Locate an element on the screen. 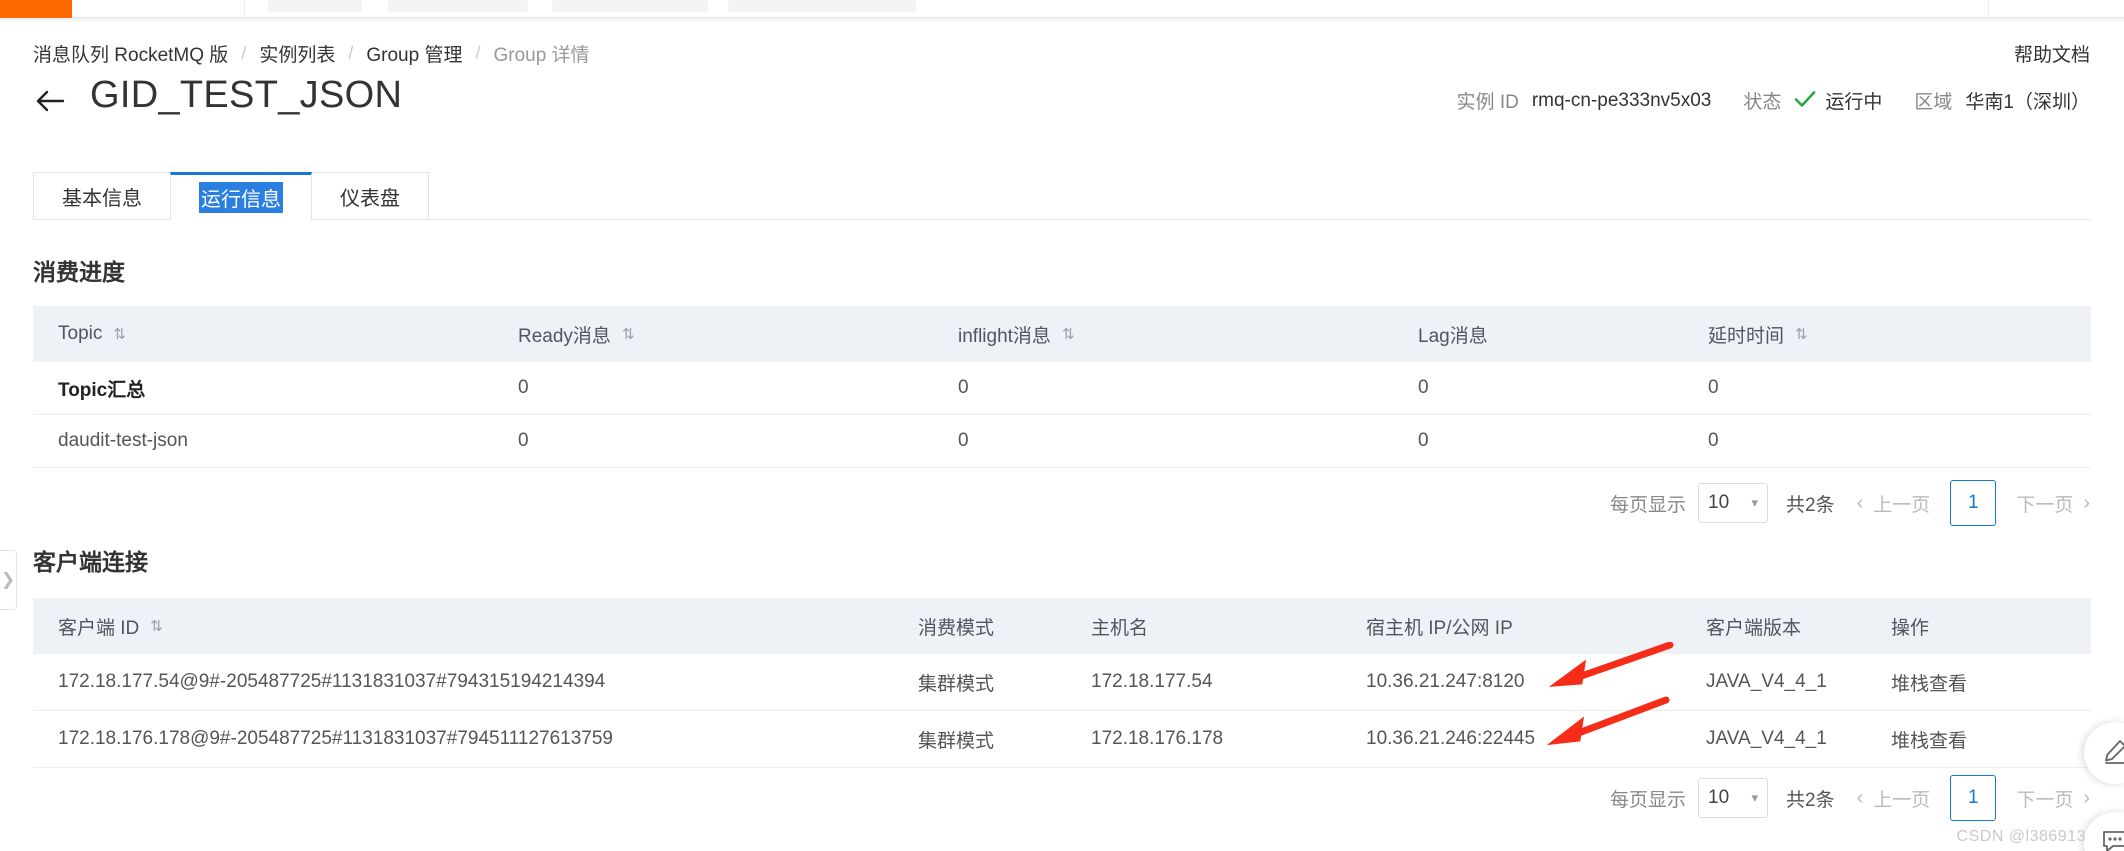 This screenshot has width=2124, height=851. instance-id-value: rmq-cn-pe333nv5x03 is located at coordinates (1621, 100).